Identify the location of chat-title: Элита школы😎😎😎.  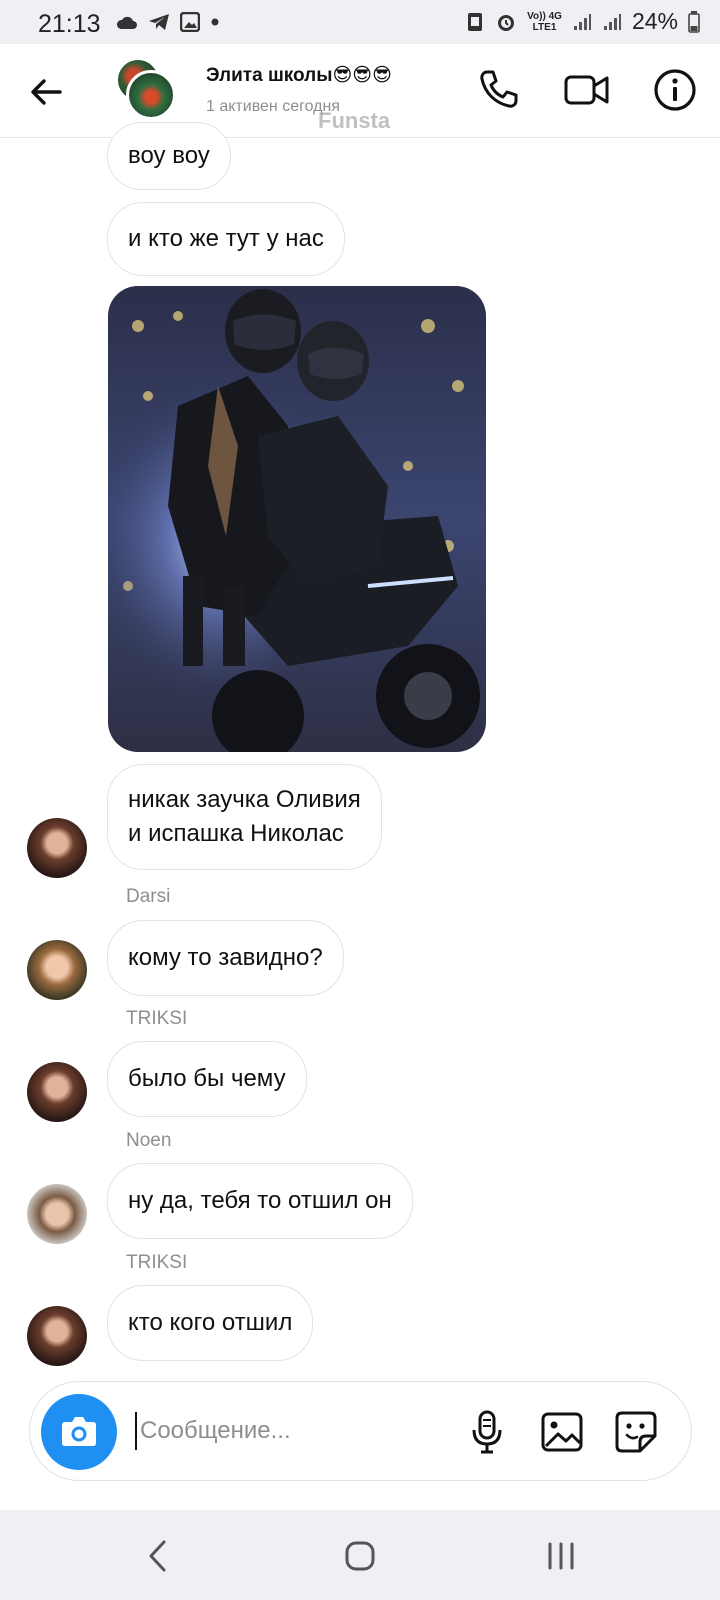
(299, 75).